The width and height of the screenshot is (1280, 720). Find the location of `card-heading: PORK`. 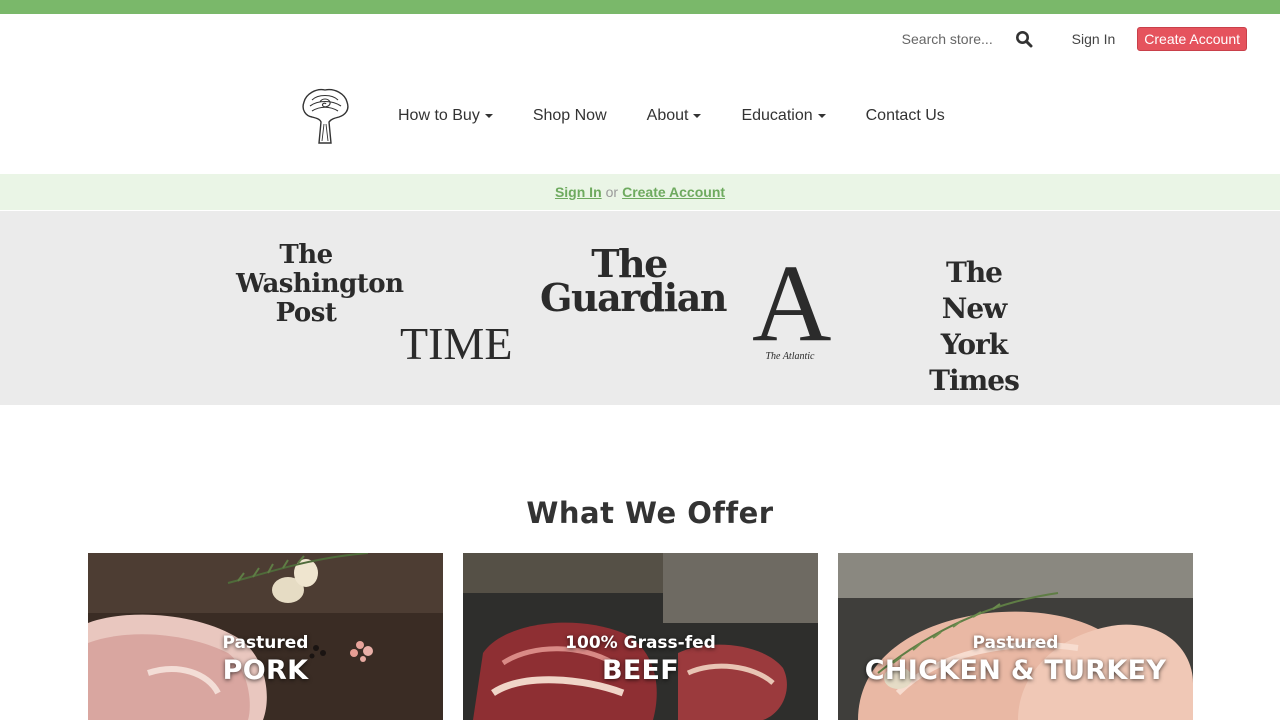

card-heading: PORK is located at coordinates (265, 670).